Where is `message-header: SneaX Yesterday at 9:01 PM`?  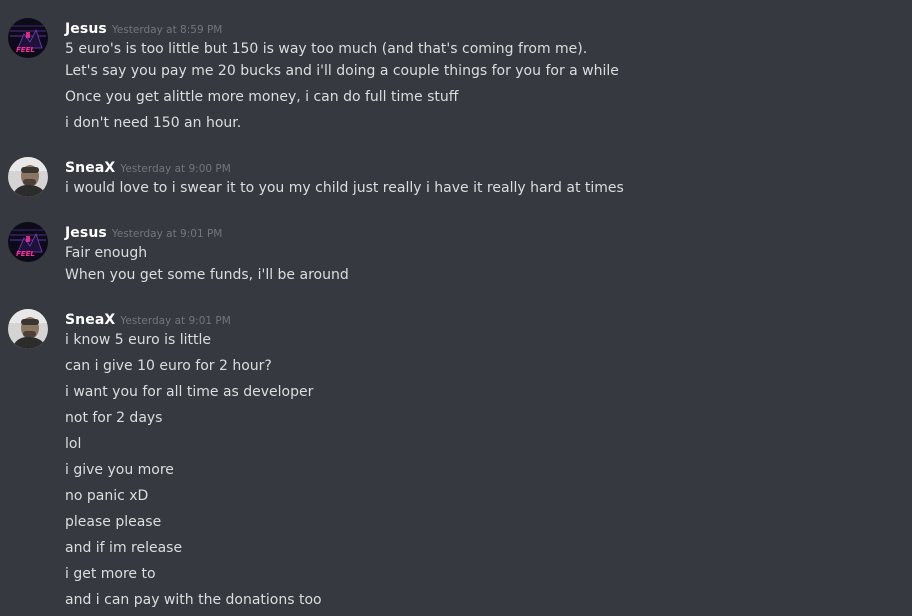 message-header: SneaX Yesterday at 9:01 PM is located at coordinates (148, 319).